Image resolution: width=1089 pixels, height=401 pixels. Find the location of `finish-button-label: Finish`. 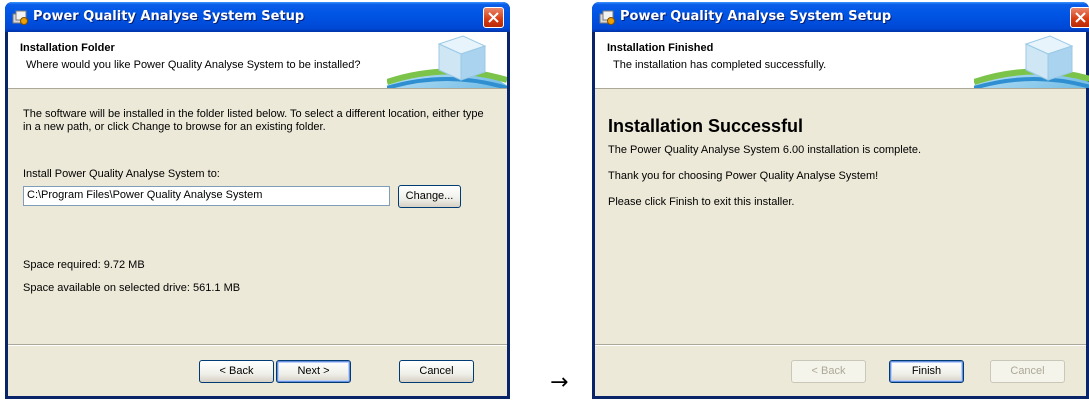

finish-button-label: Finish is located at coordinates (926, 371).